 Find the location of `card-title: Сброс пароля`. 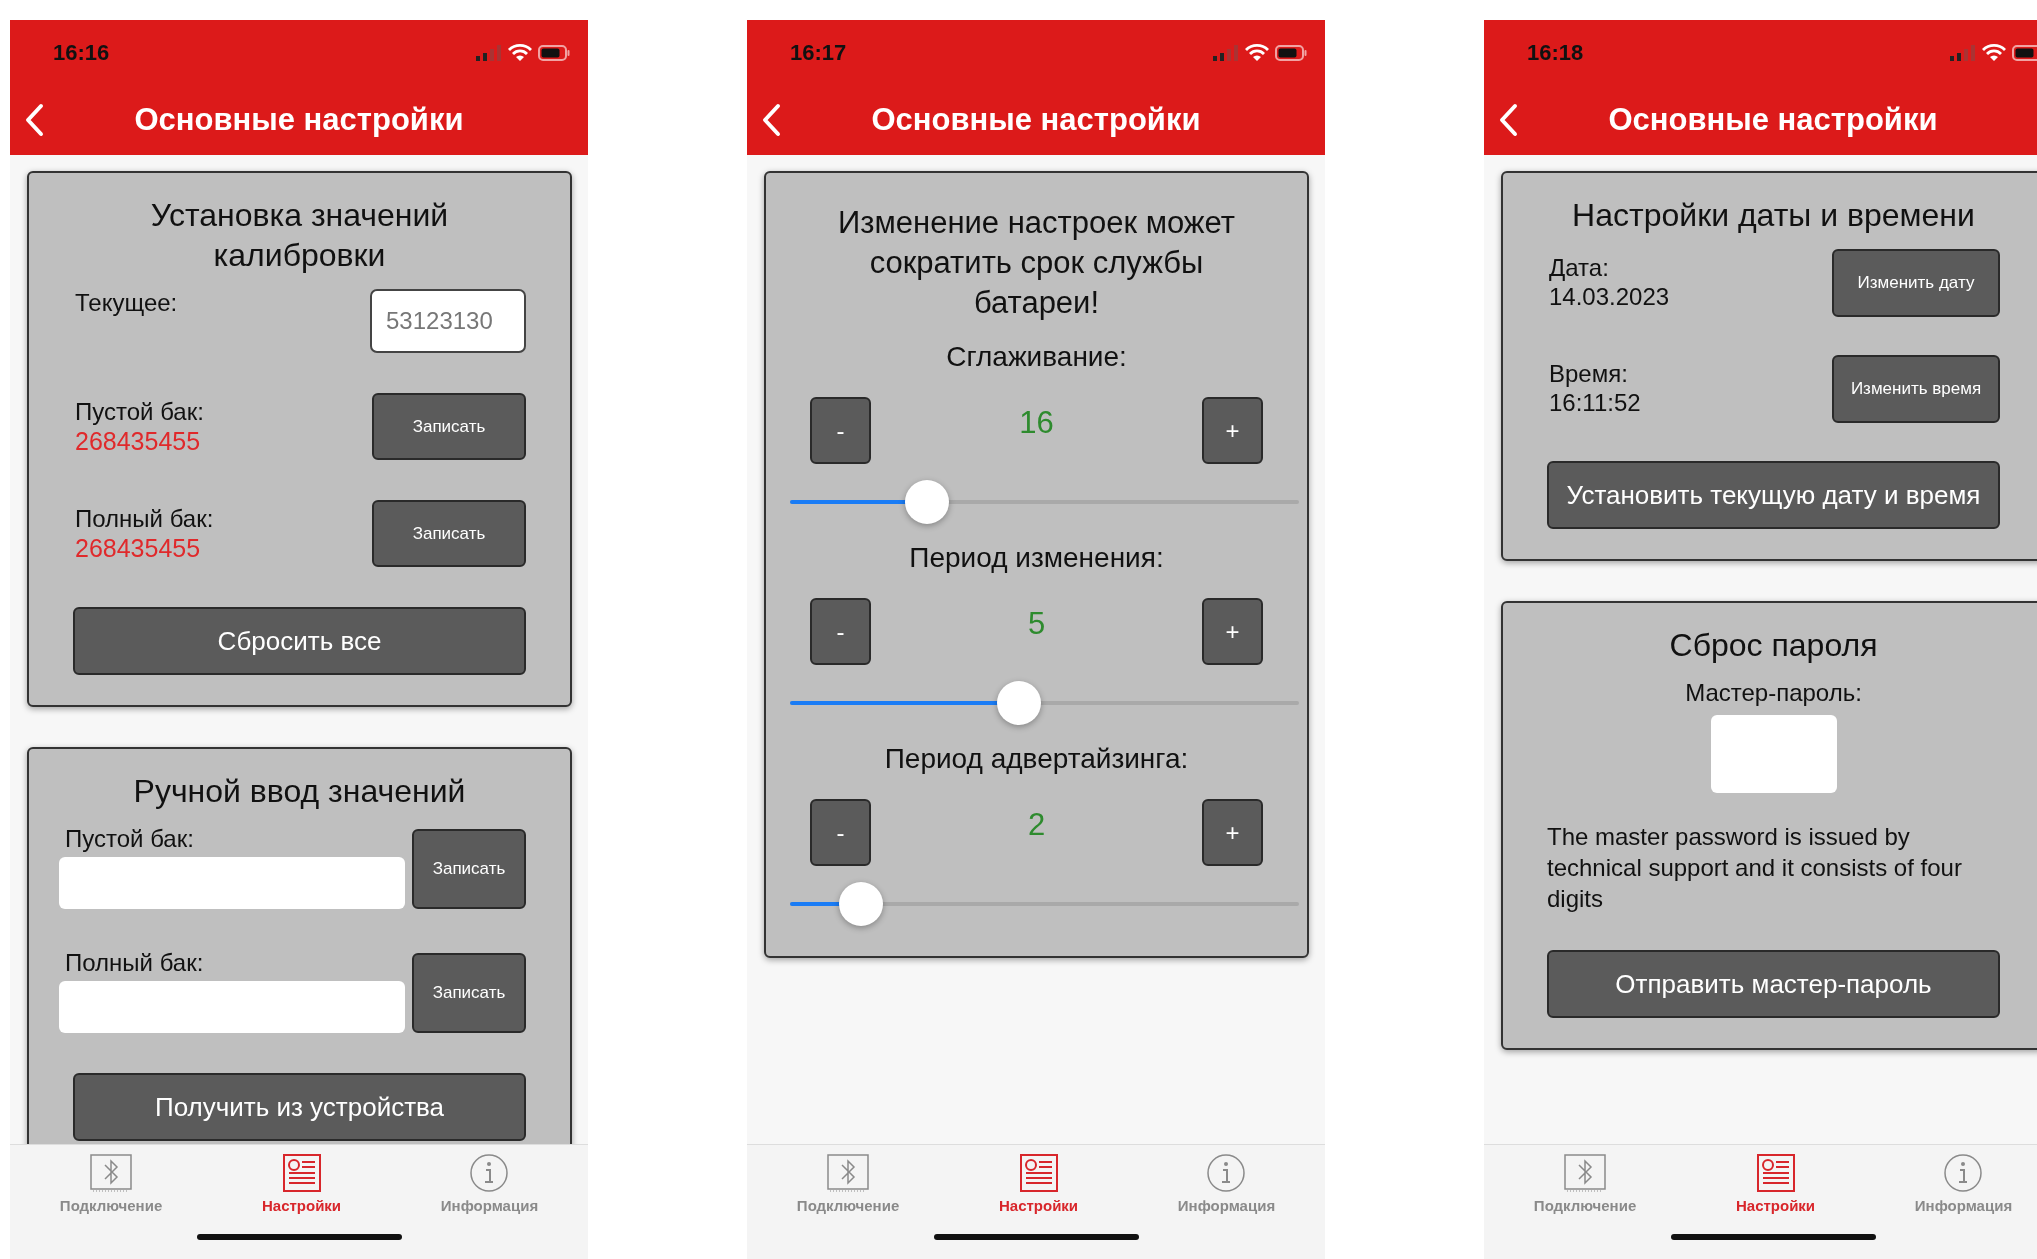

card-title: Сброс пароля is located at coordinates (1773, 645).